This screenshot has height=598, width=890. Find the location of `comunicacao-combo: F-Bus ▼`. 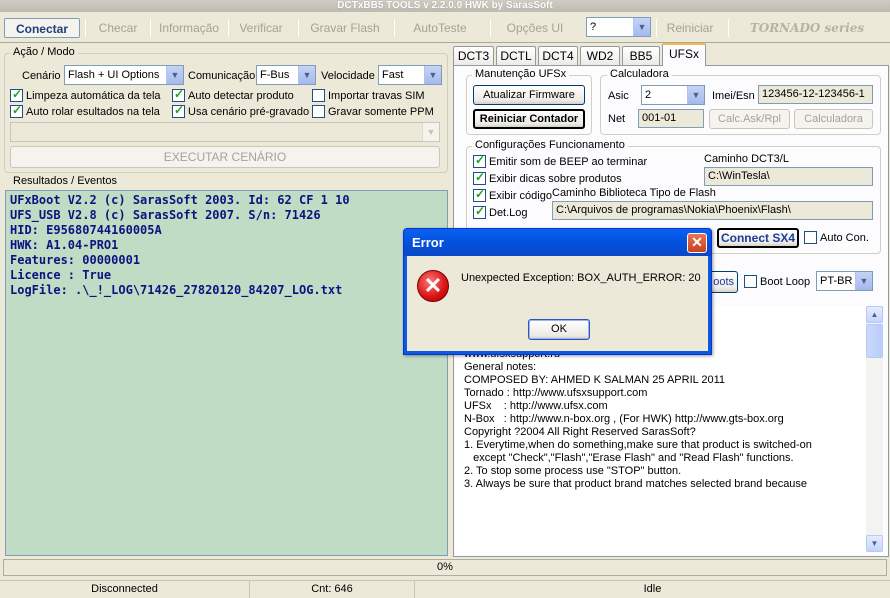

comunicacao-combo: F-Bus ▼ is located at coordinates (286, 75).